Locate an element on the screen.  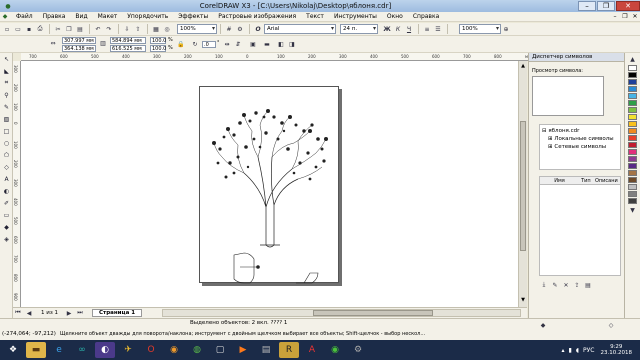
freehand-tool-icon: ✎ is located at coordinates (6, 107).